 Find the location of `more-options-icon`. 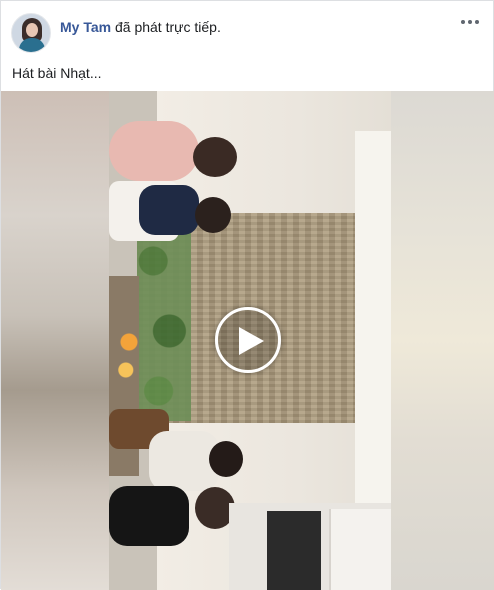

more-options-icon is located at coordinates (470, 22).